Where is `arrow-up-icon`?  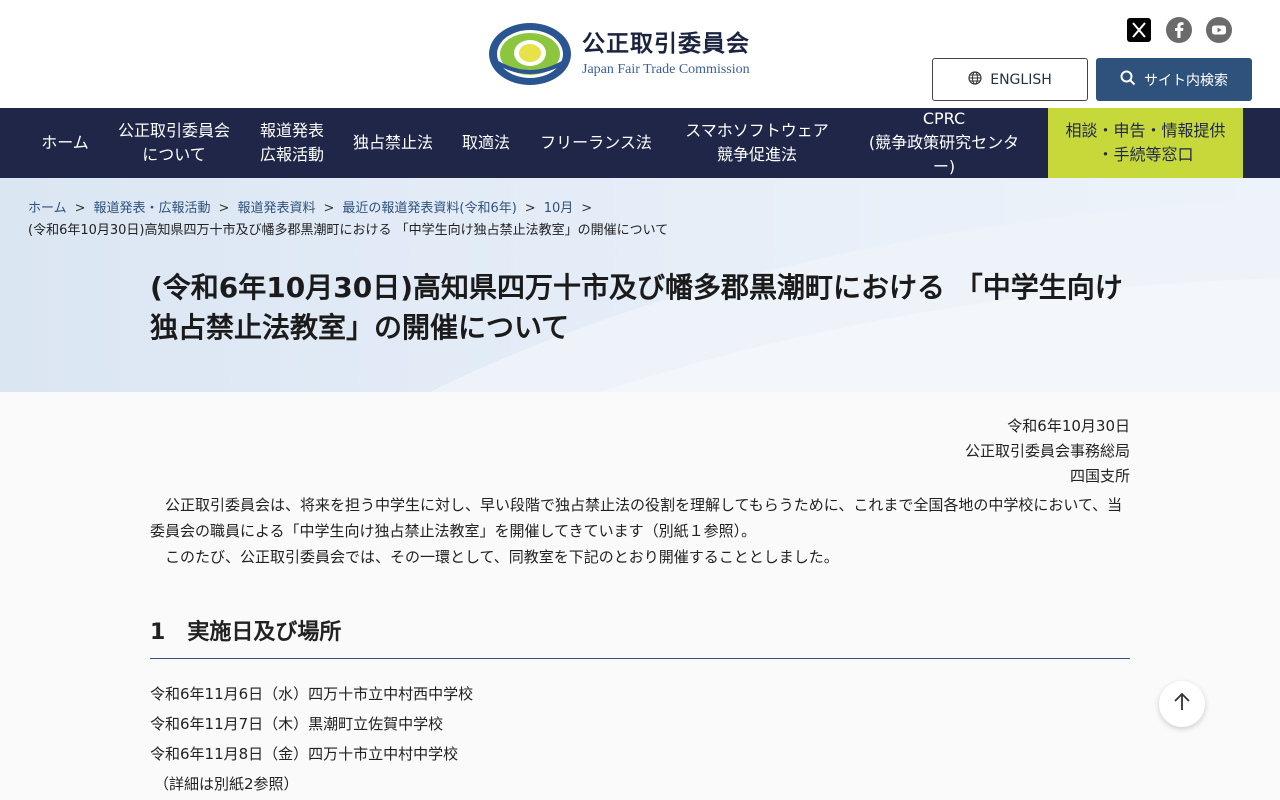 arrow-up-icon is located at coordinates (1182, 704).